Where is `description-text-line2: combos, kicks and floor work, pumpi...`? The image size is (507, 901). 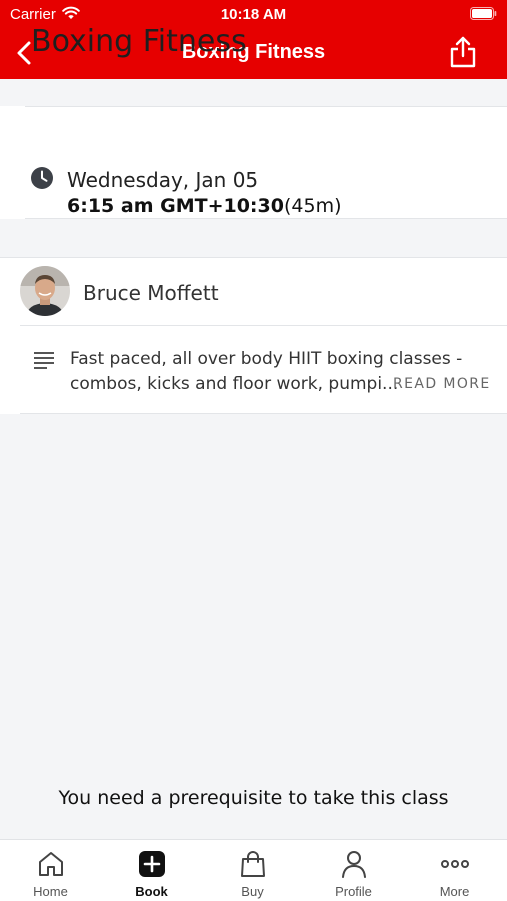
description-text-line2: combos, kicks and floor work, pumpi... is located at coordinates (234, 384).